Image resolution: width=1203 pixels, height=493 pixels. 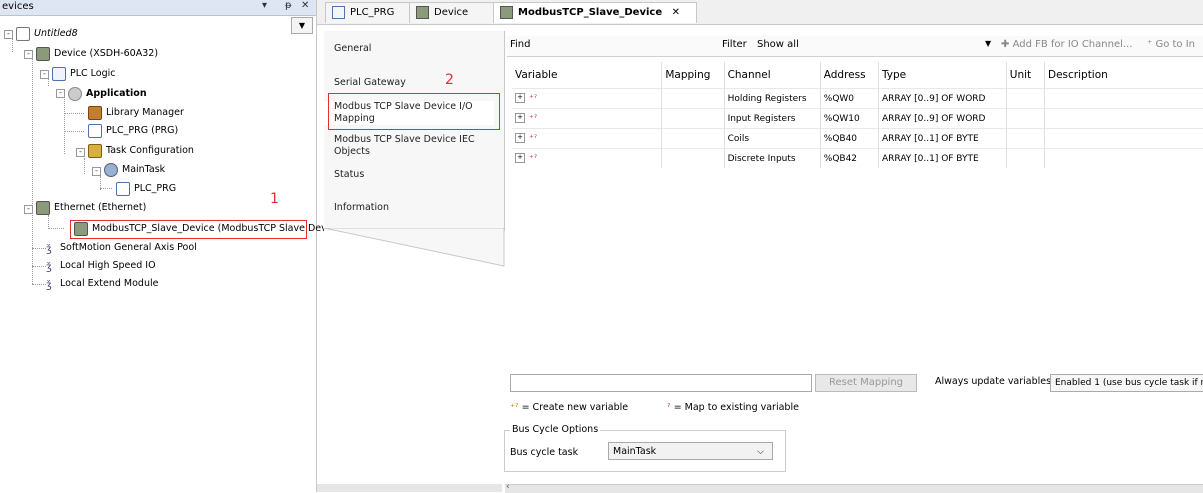 What do you see at coordinates (415, 248) in the screenshot?
I see `nav-fold-shape` at bounding box center [415, 248].